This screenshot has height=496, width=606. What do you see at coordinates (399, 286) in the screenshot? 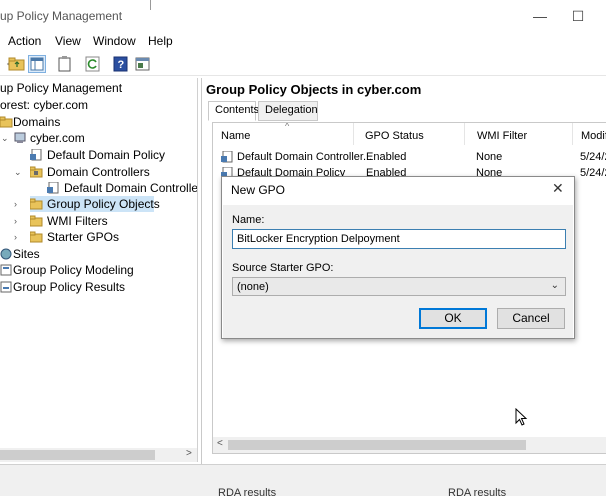
I see `starter-gpo-select: (none) ⌄` at bounding box center [399, 286].